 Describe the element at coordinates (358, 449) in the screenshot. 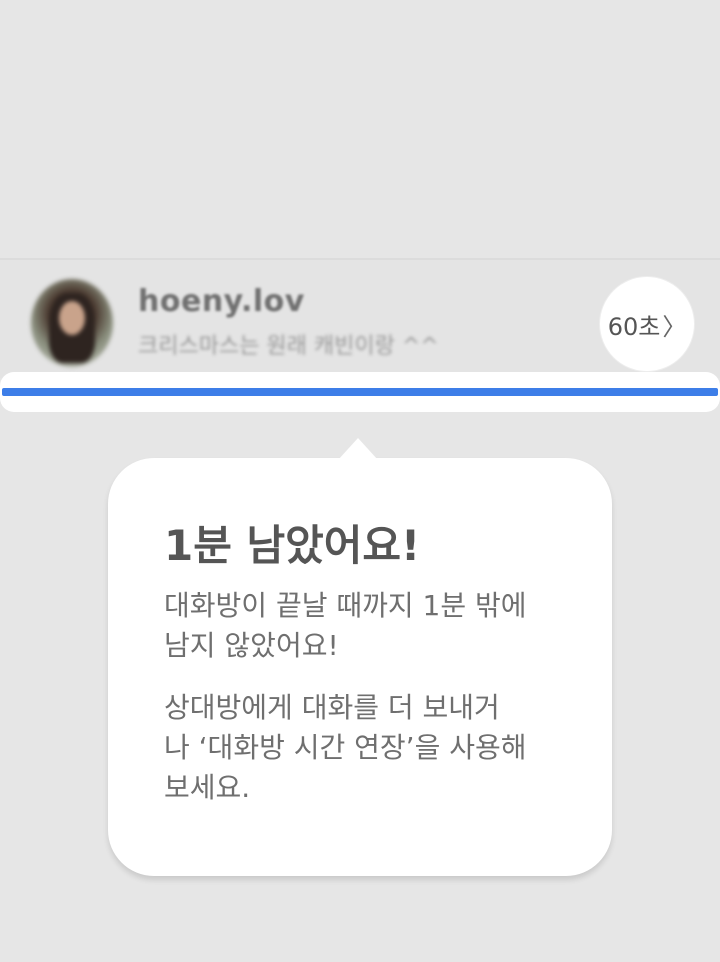

I see `tooltip-arrow` at that location.